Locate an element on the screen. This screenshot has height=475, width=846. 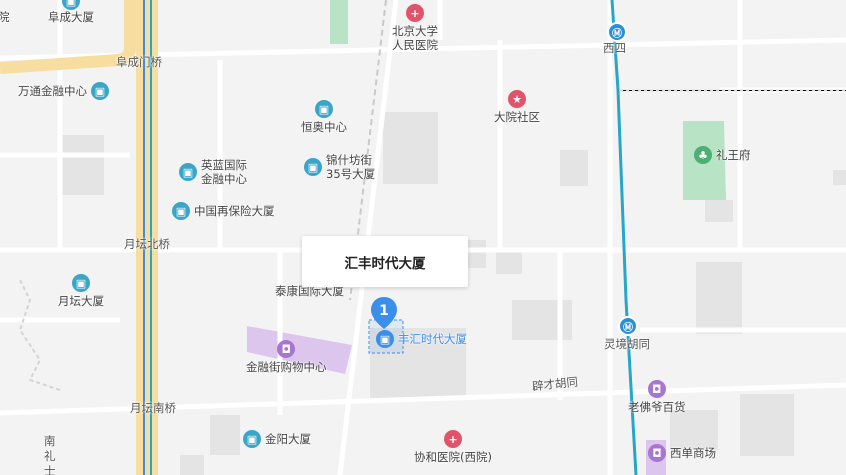
location-pin-icon: 1 is located at coordinates (384, 313).